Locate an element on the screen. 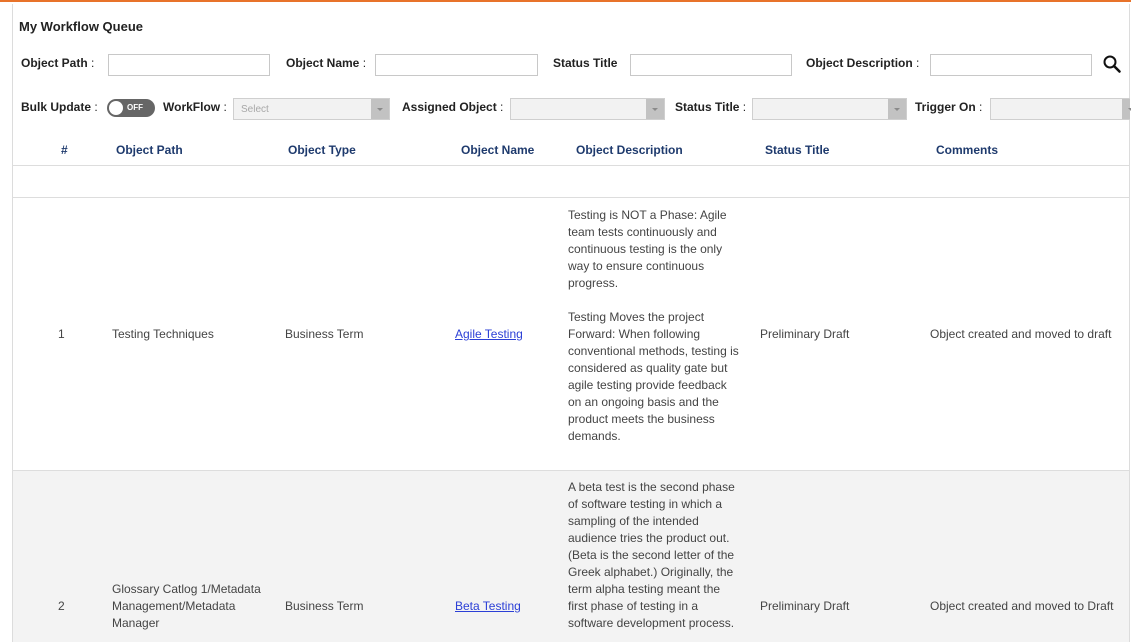 Image resolution: width=1131 pixels, height=642 pixels. workflow-select: Select is located at coordinates (311, 109).